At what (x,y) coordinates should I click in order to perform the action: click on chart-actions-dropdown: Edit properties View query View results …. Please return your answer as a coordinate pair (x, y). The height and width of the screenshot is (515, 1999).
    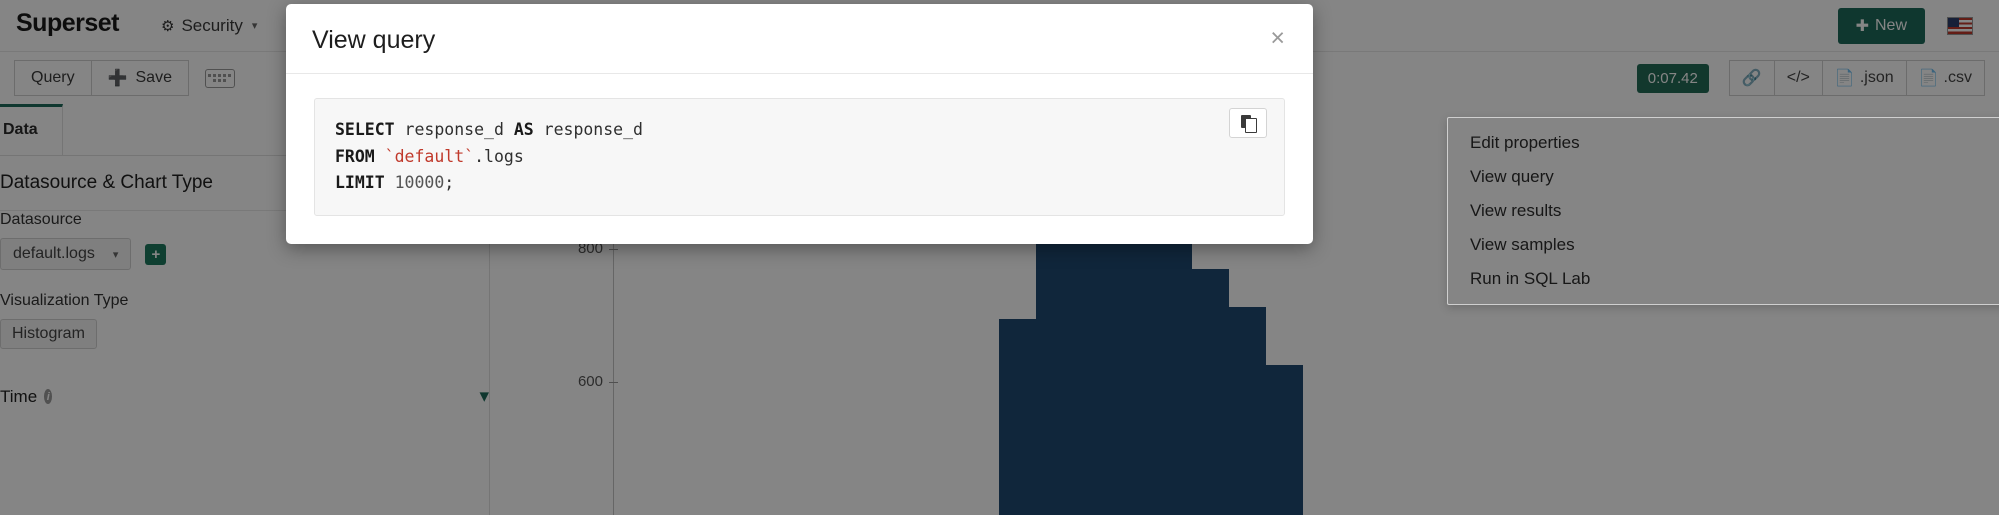
    Looking at the image, I should click on (1723, 211).